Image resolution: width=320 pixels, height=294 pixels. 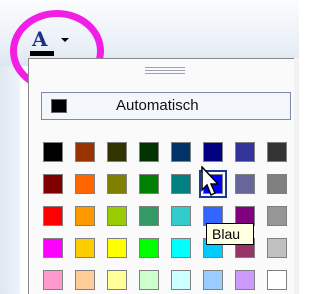 What do you see at coordinates (210, 181) in the screenshot?
I see `mouse-pointer-icon` at bounding box center [210, 181].